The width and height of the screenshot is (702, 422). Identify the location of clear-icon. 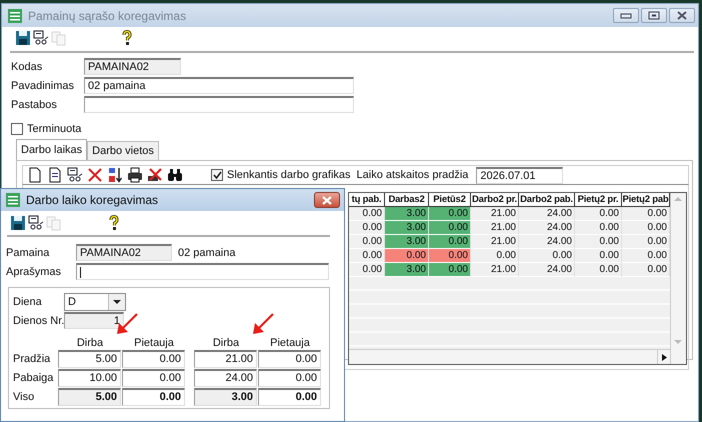
(155, 175).